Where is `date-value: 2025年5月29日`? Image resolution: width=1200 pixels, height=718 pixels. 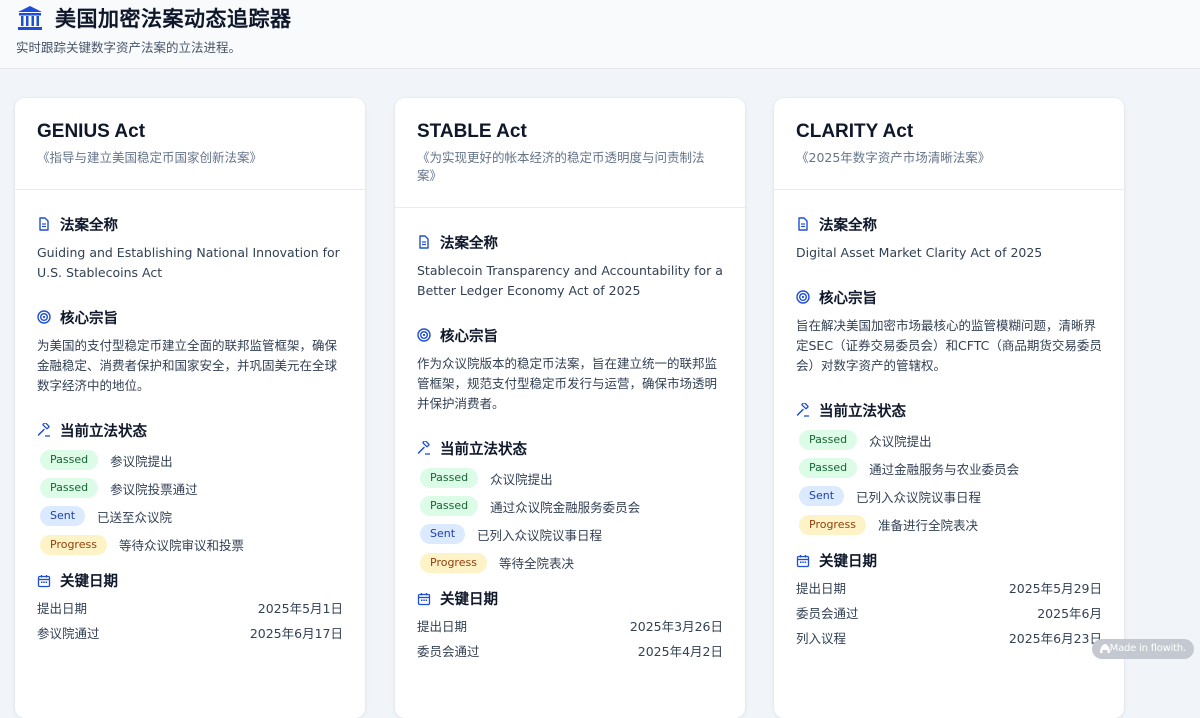 date-value: 2025年5月29日 is located at coordinates (1055, 588).